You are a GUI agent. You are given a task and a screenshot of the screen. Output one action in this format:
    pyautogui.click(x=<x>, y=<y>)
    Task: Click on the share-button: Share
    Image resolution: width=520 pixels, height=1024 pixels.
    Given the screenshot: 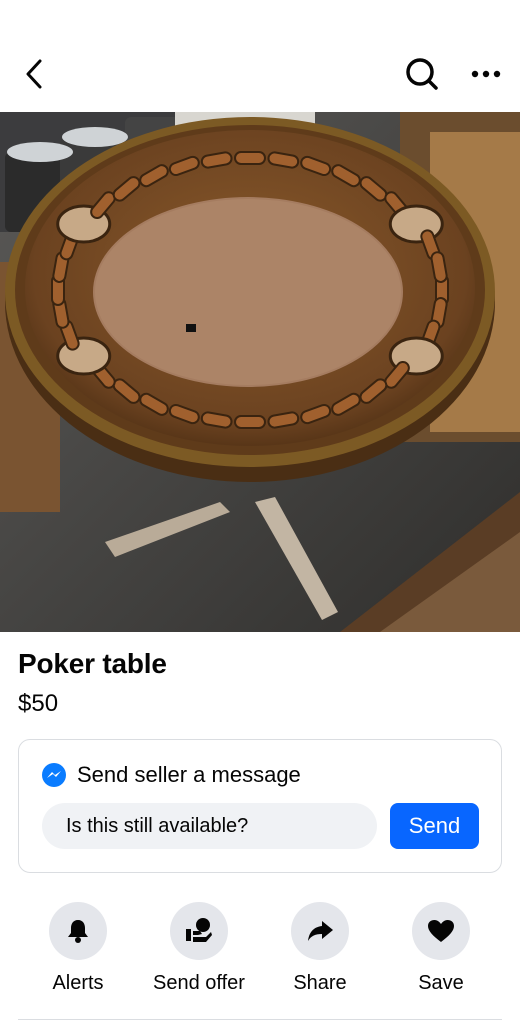 What is the action you would take?
    pyautogui.click(x=320, y=948)
    